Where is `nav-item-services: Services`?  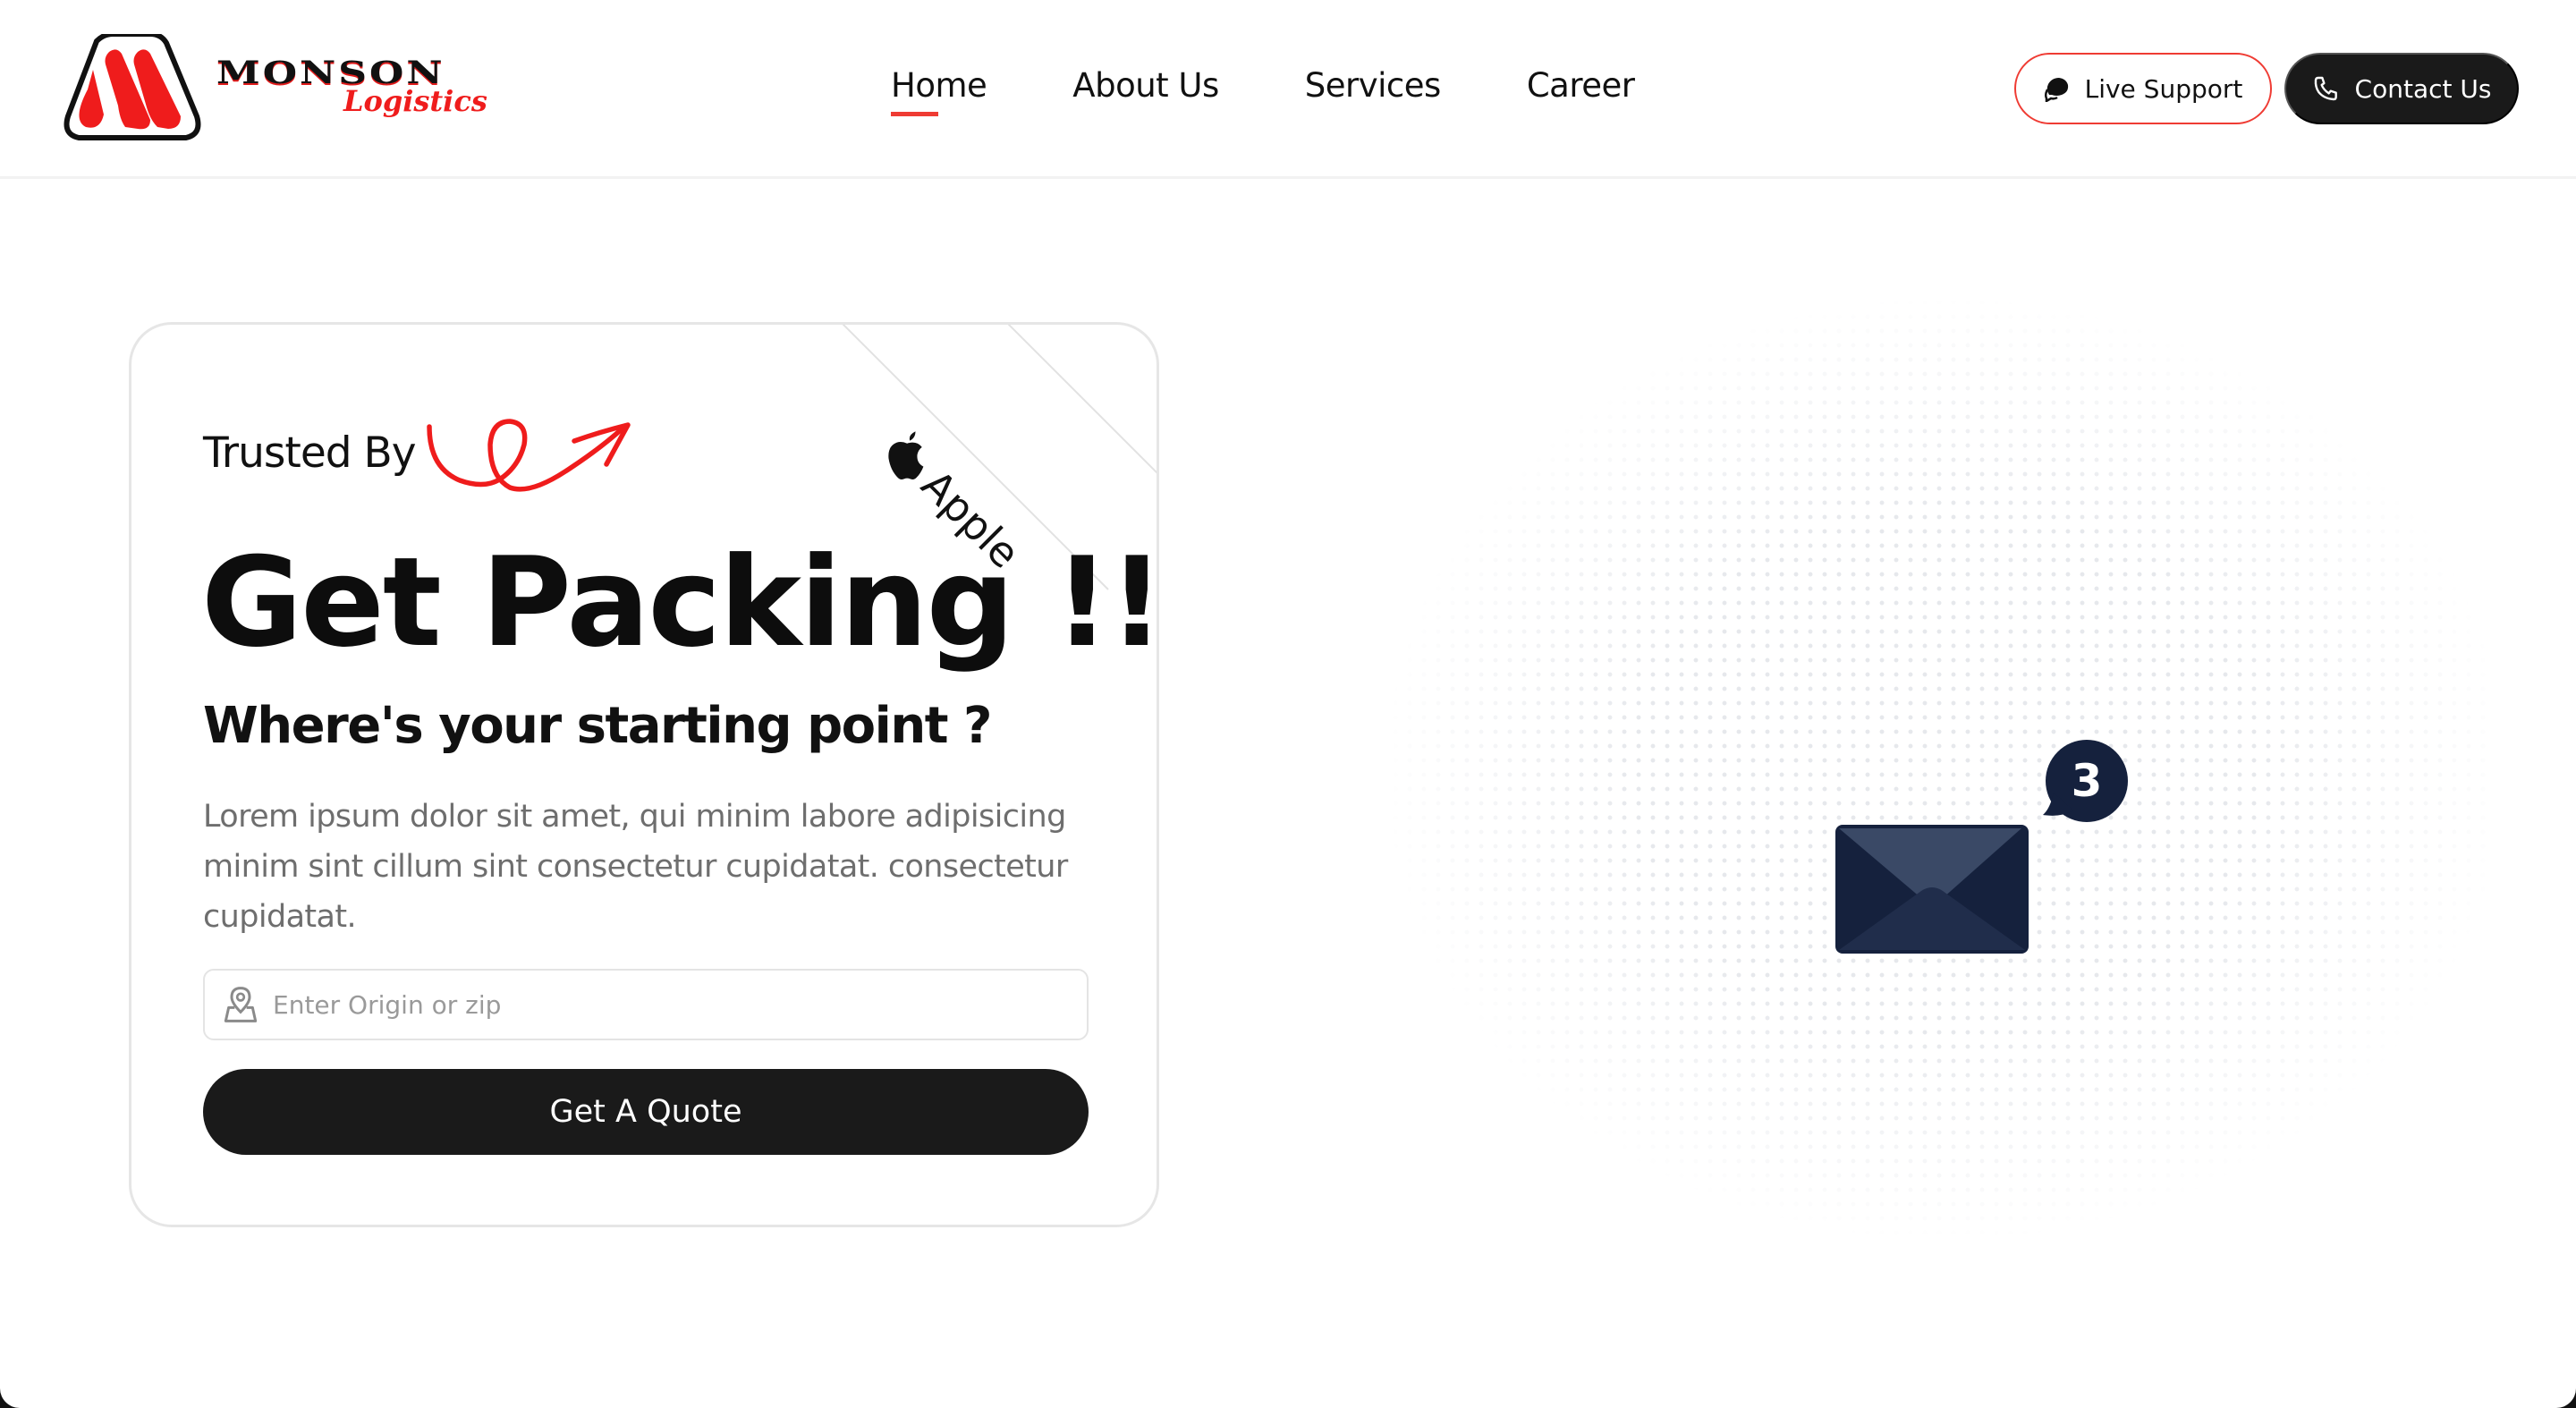
nav-item-services: Services is located at coordinates (1373, 93).